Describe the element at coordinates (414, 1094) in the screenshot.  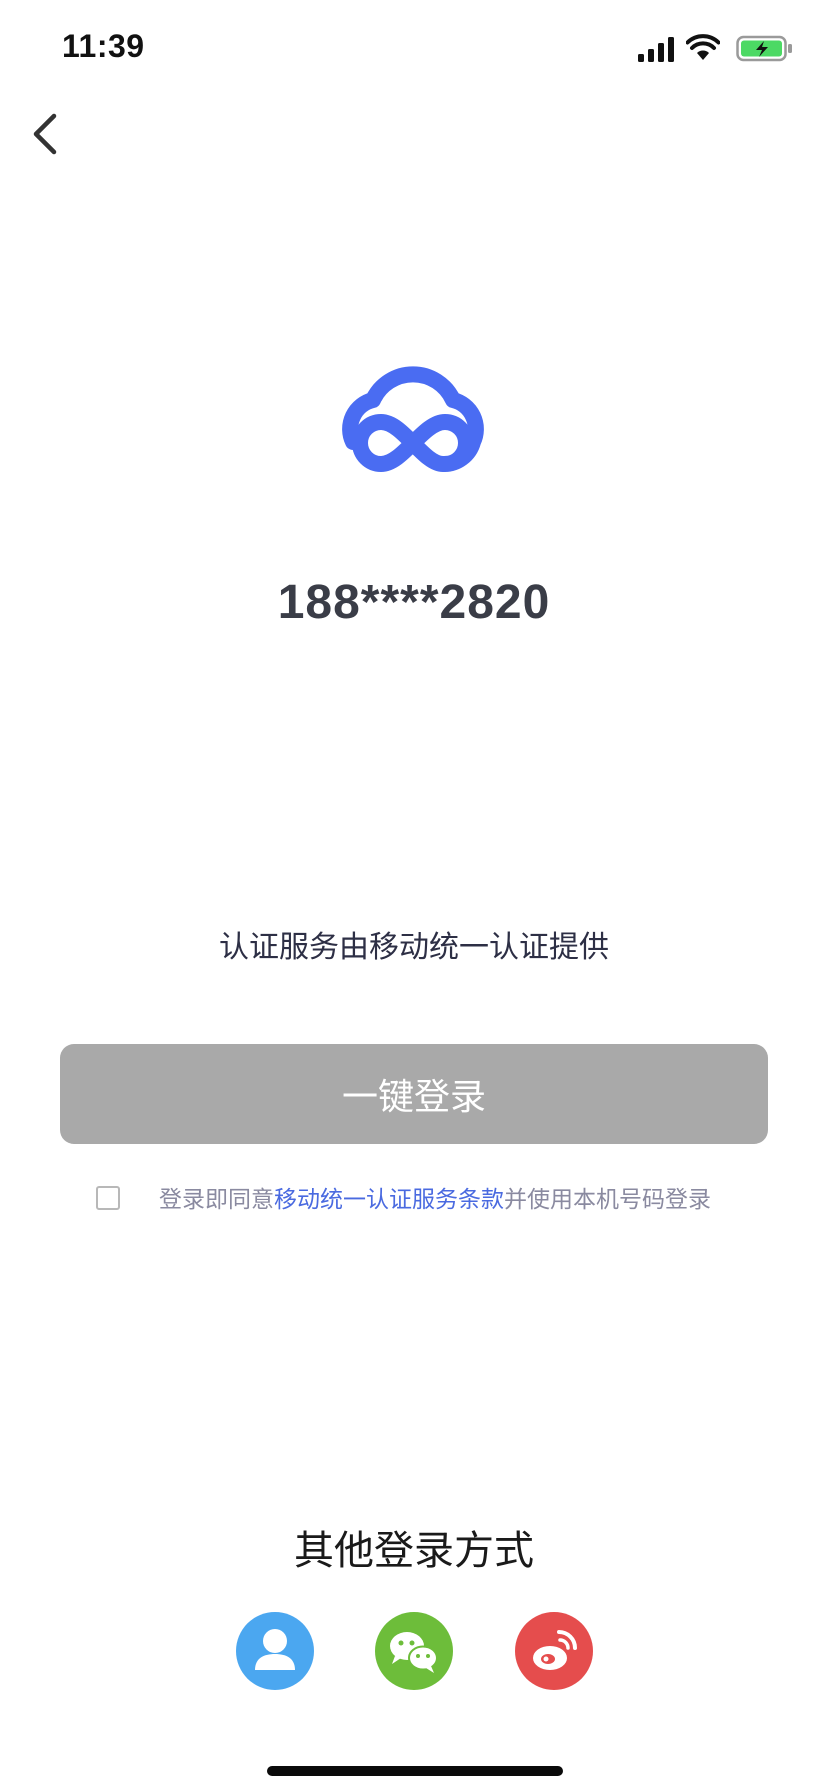
I see `one-click-login-button: 一键登录` at that location.